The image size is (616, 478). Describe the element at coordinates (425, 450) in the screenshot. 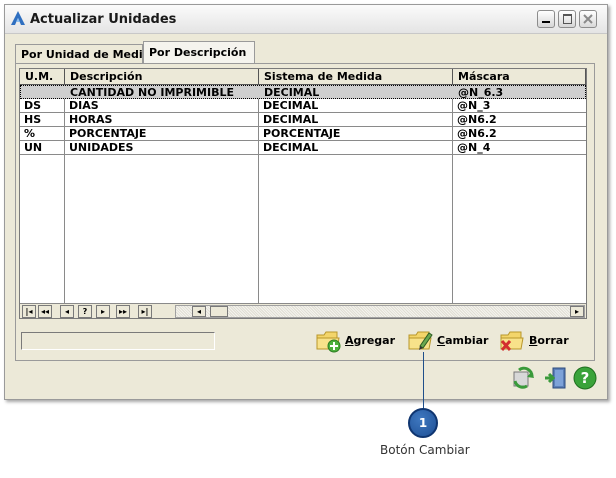

I see `callout-label: Botón Cambiar` at that location.